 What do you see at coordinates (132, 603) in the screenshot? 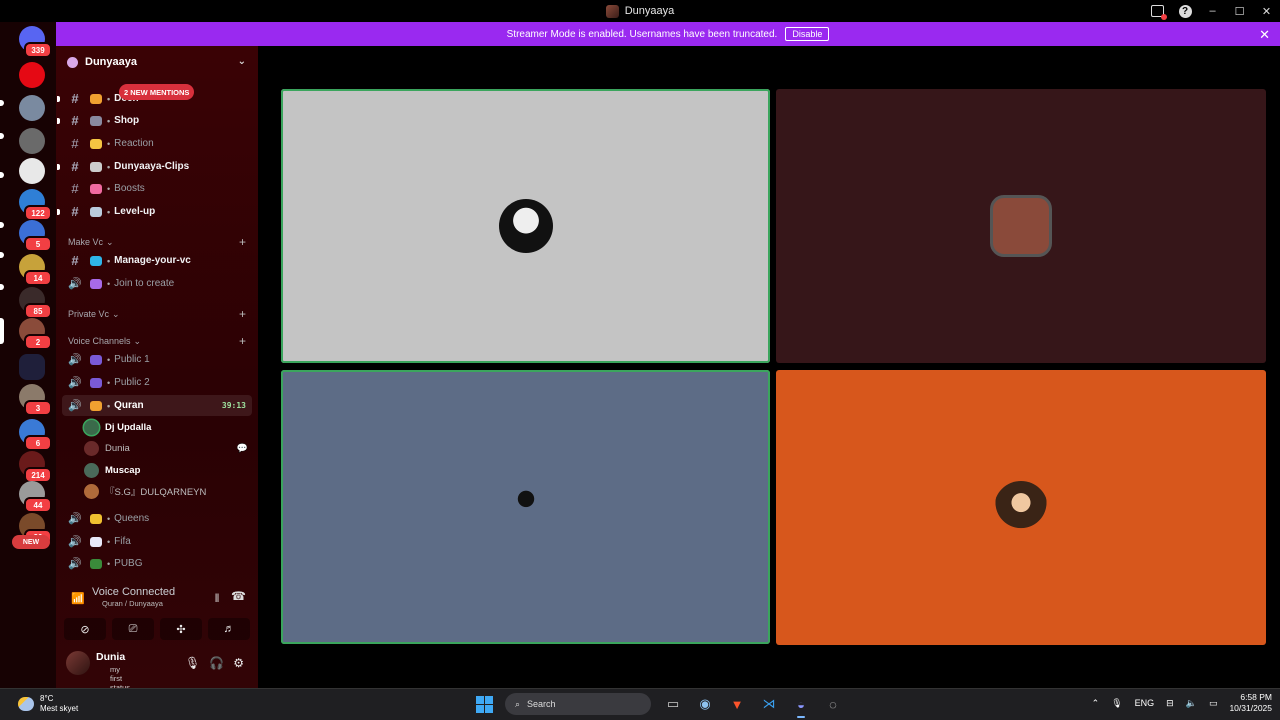
I see `voice-connected-sub: Quran / Dunyaaya` at bounding box center [132, 603].